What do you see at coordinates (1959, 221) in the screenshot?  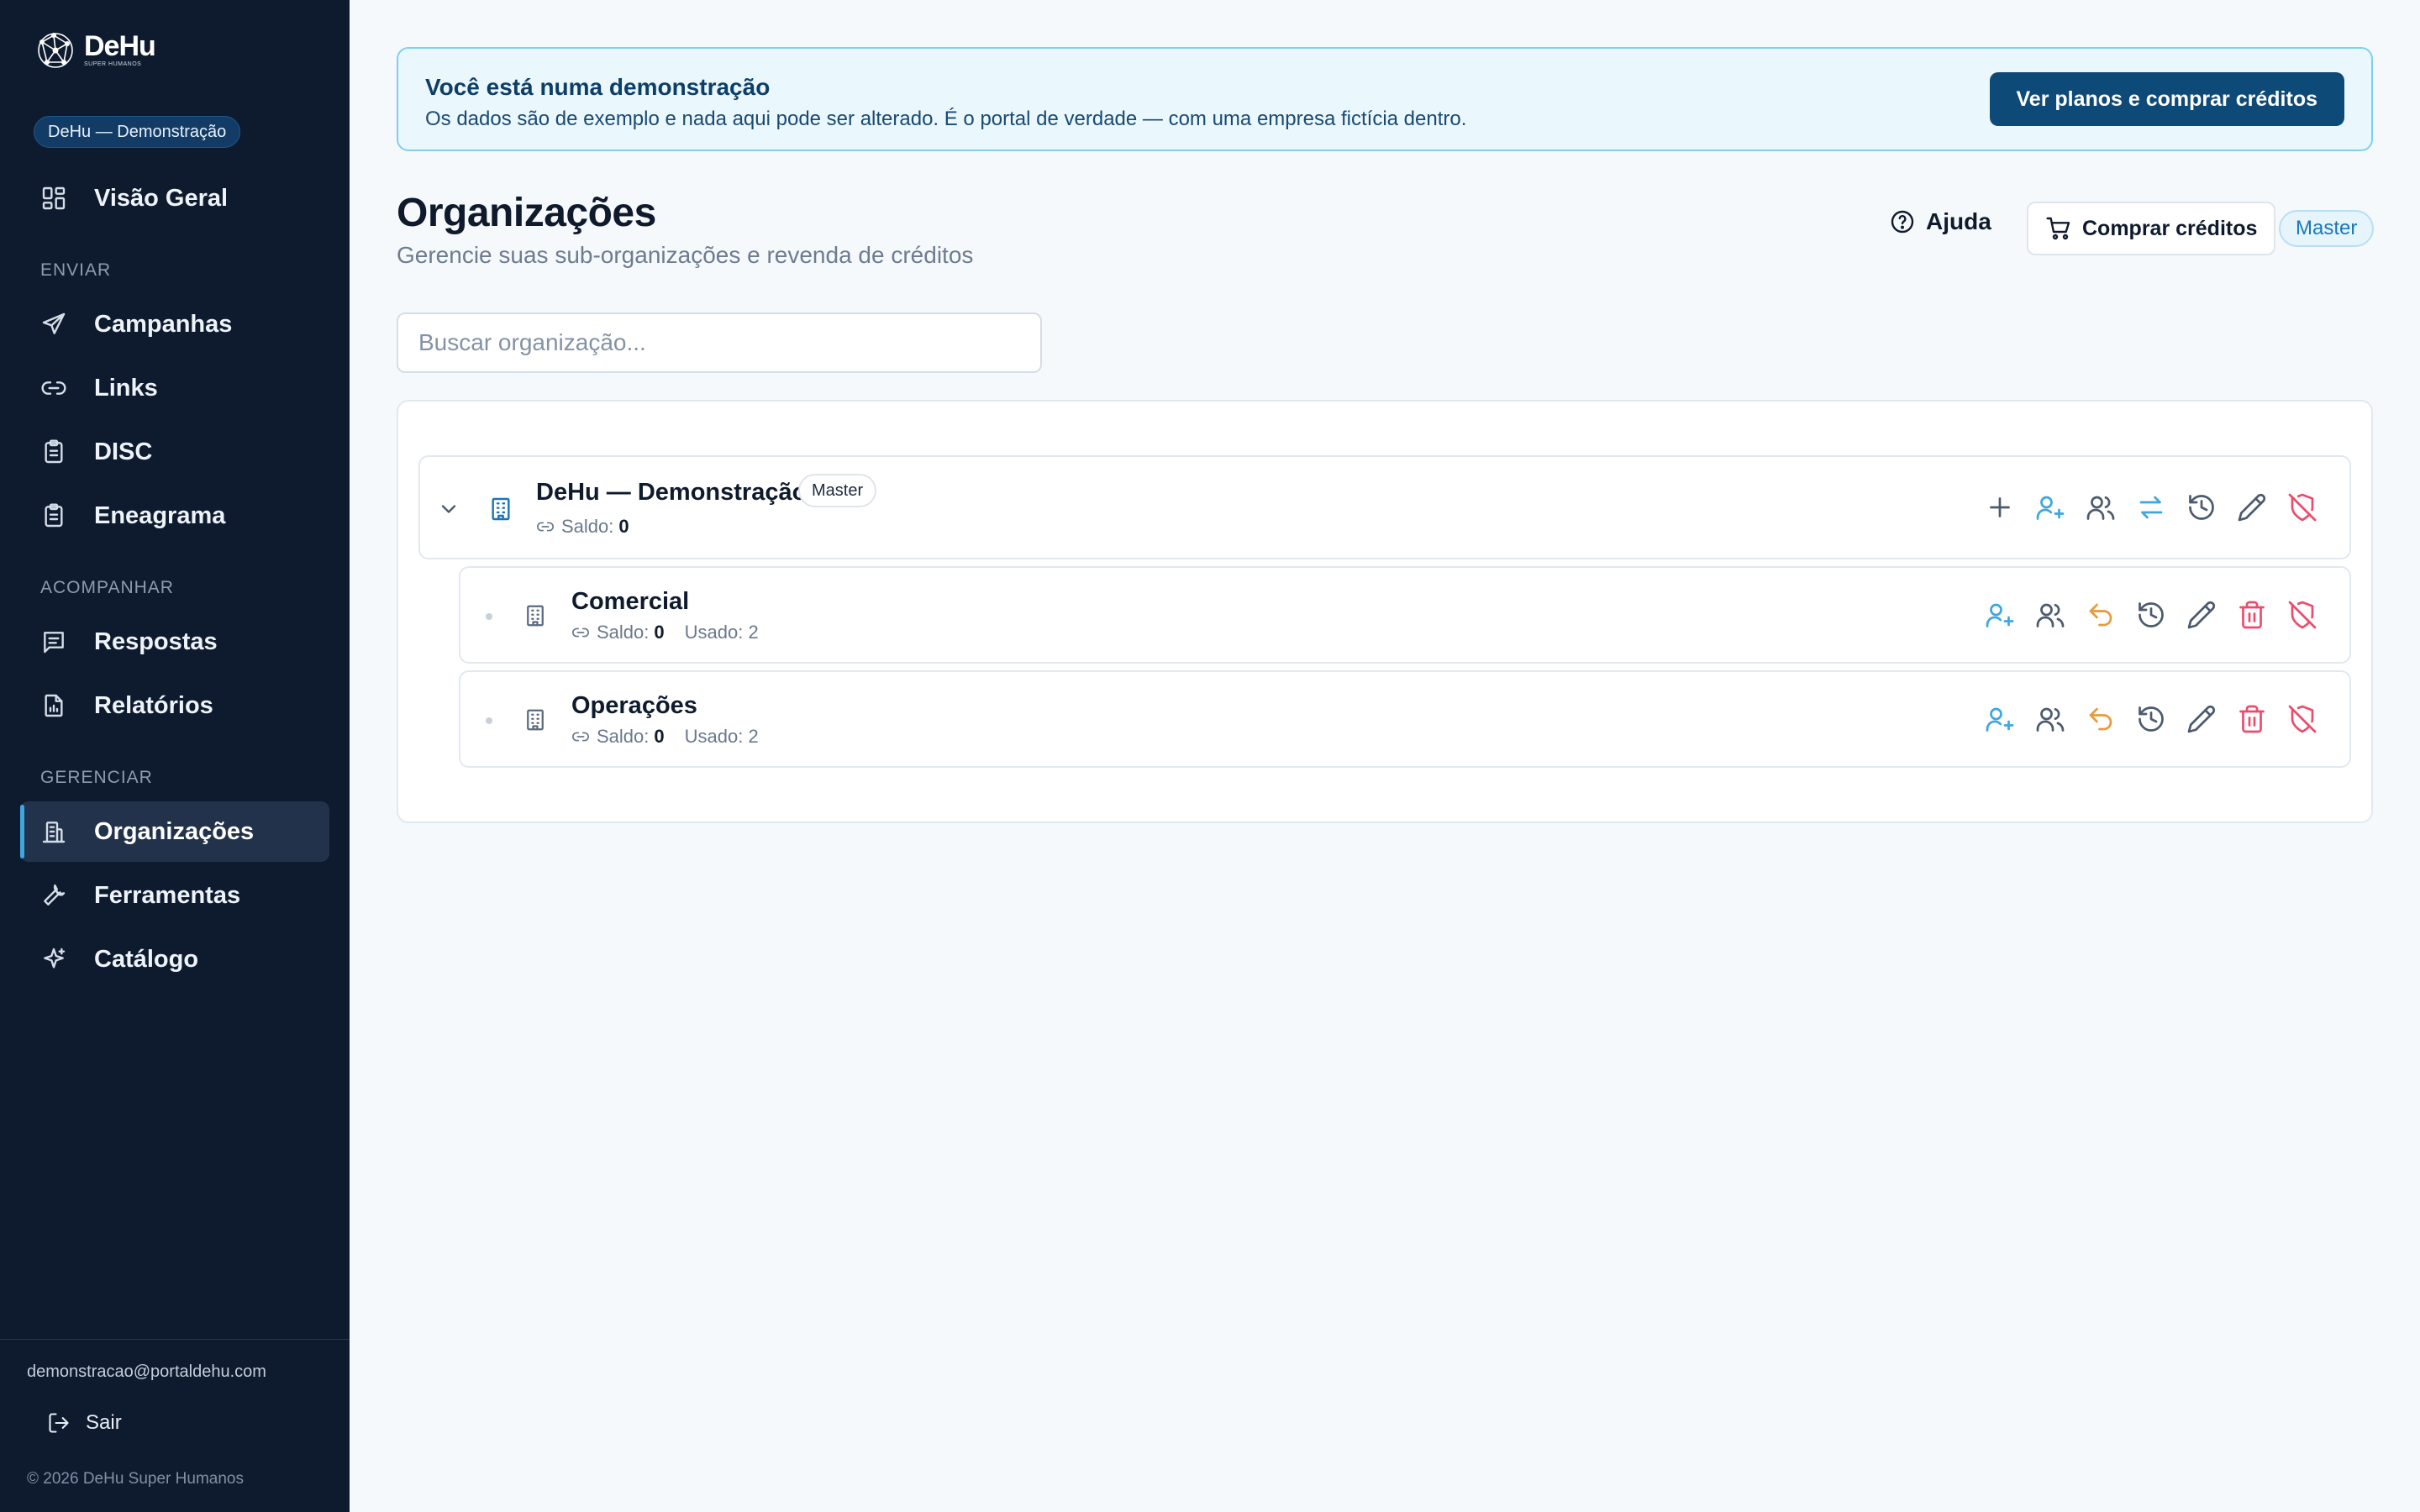 I see `help-label: Ajuda` at bounding box center [1959, 221].